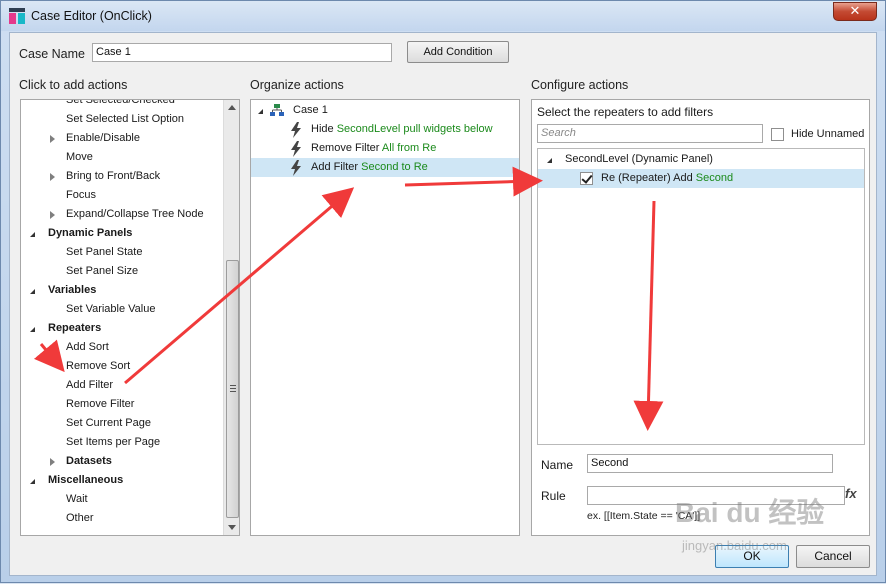 This screenshot has height=584, width=886. Describe the element at coordinates (580, 85) in the screenshot. I see `right-column-header: Configure actions` at that location.